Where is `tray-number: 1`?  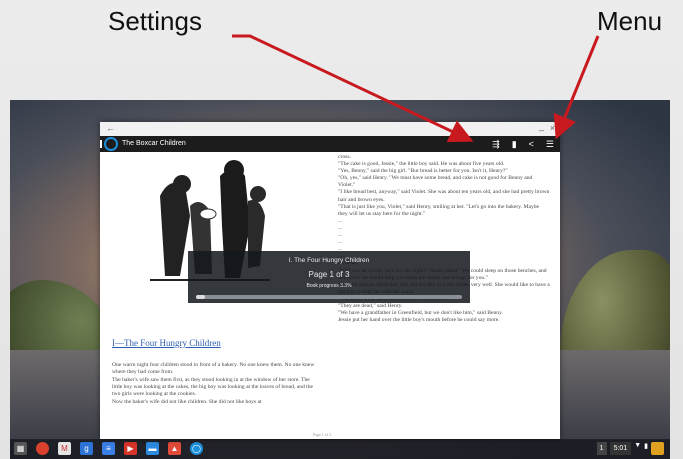 tray-number: 1 is located at coordinates (601, 448).